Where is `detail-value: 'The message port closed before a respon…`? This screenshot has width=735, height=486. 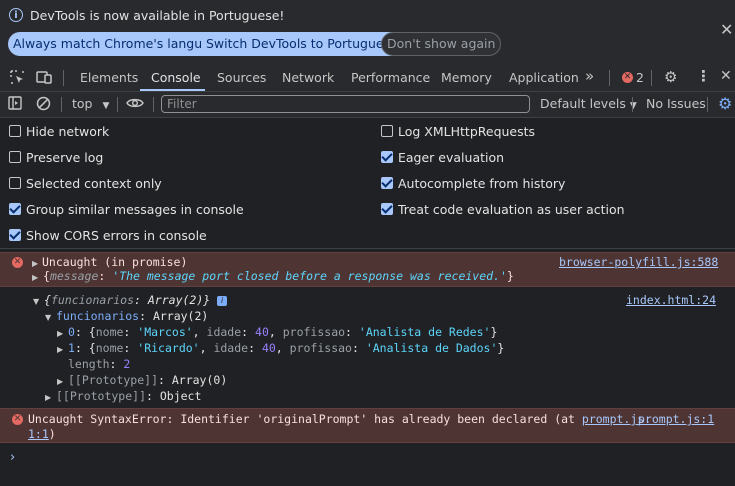
detail-value: 'The message port closed before a respon… is located at coordinates (309, 276).